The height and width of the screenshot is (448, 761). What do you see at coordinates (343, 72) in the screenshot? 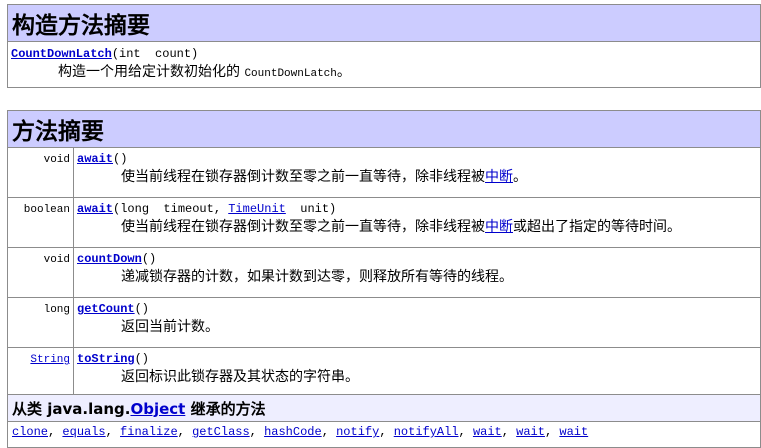
I see `constructor-description-end: 。` at bounding box center [343, 72].